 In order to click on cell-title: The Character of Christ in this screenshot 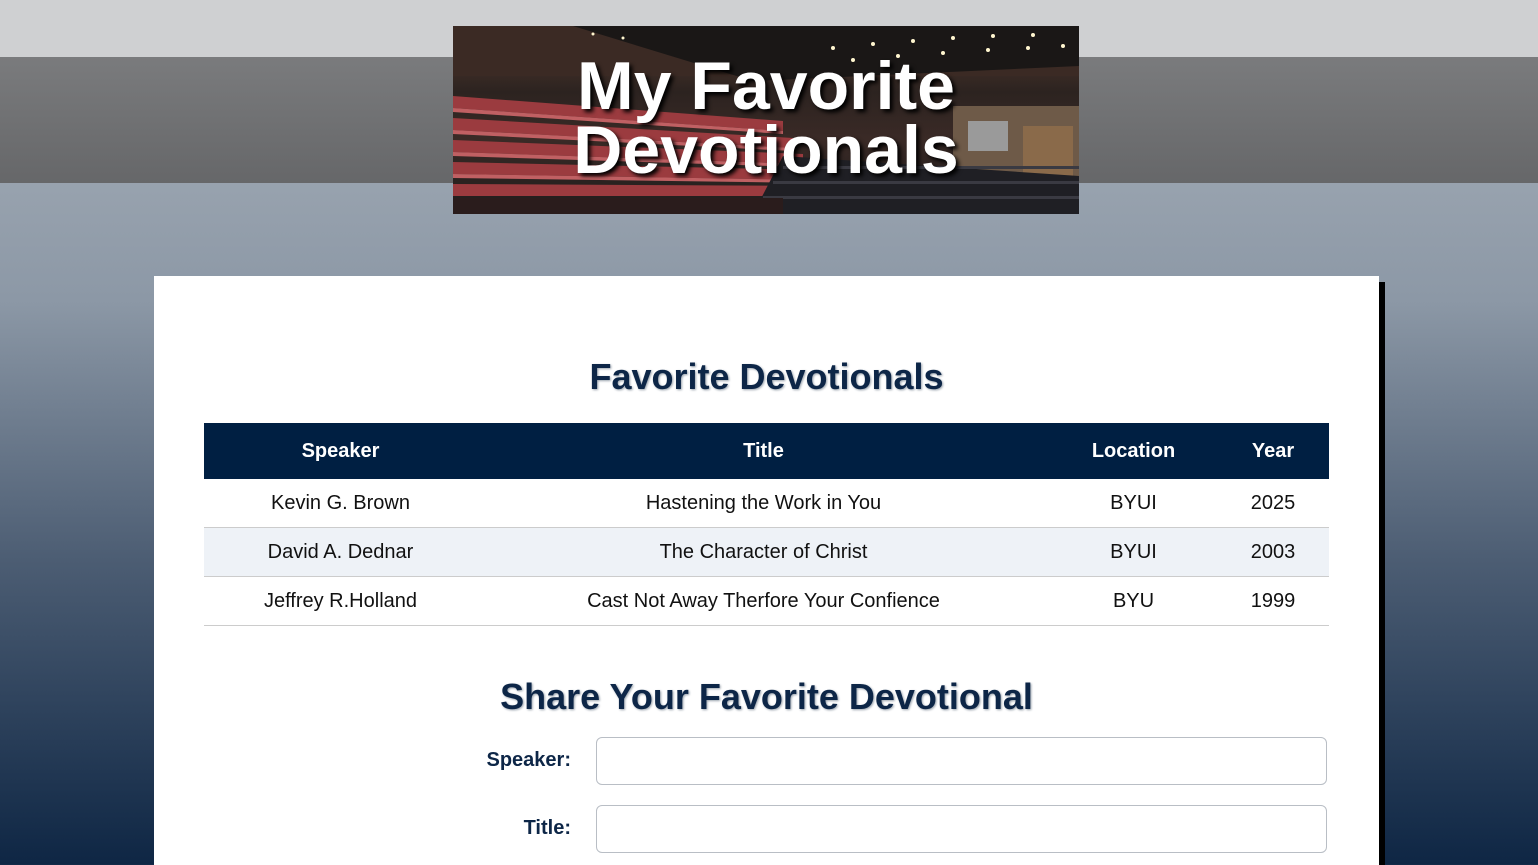, I will do `click(763, 552)`.